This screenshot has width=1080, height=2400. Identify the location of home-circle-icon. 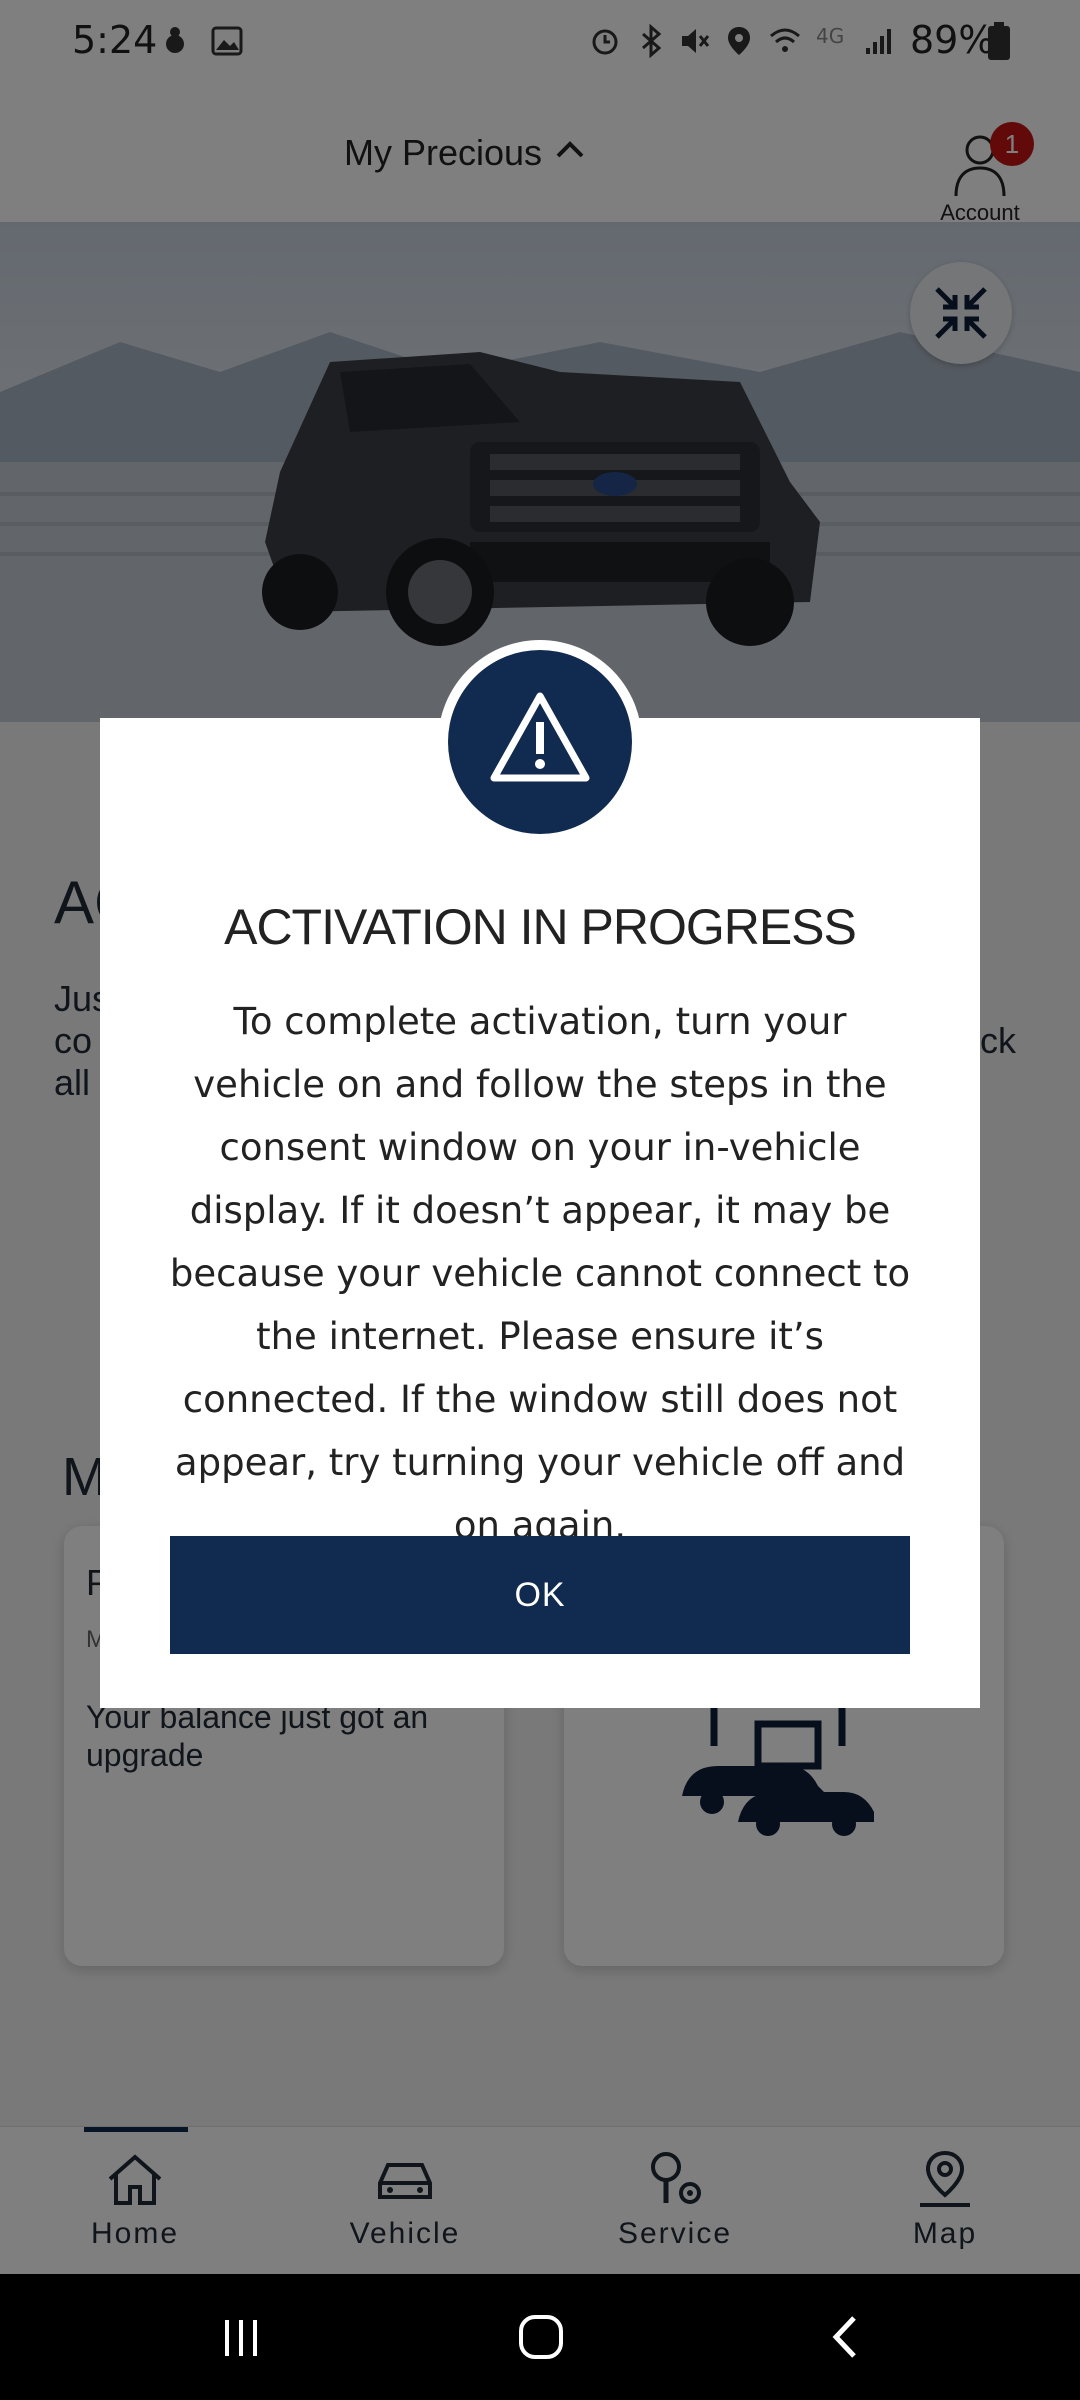
(541, 2337).